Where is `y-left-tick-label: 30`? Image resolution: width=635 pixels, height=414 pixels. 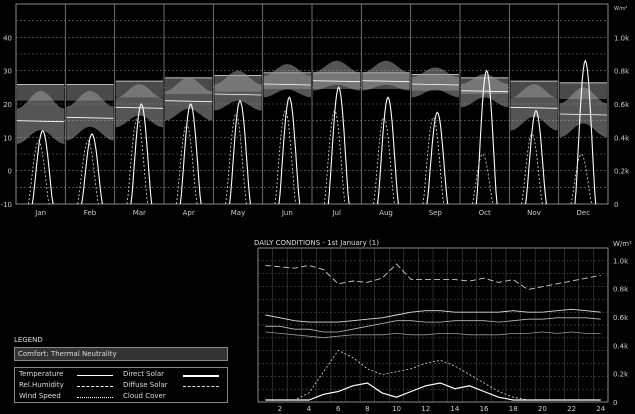 y-left-tick-label: 30 is located at coordinates (7, 72).